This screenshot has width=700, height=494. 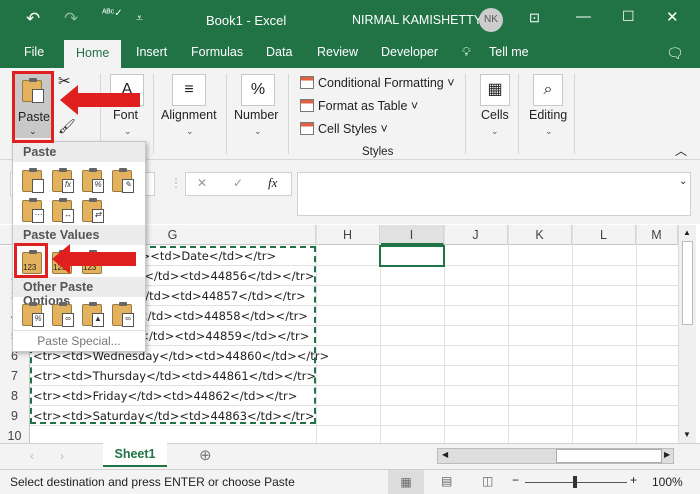 What do you see at coordinates (487, 481) in the screenshot?
I see `page-break-preview-icon: ◫` at bounding box center [487, 481].